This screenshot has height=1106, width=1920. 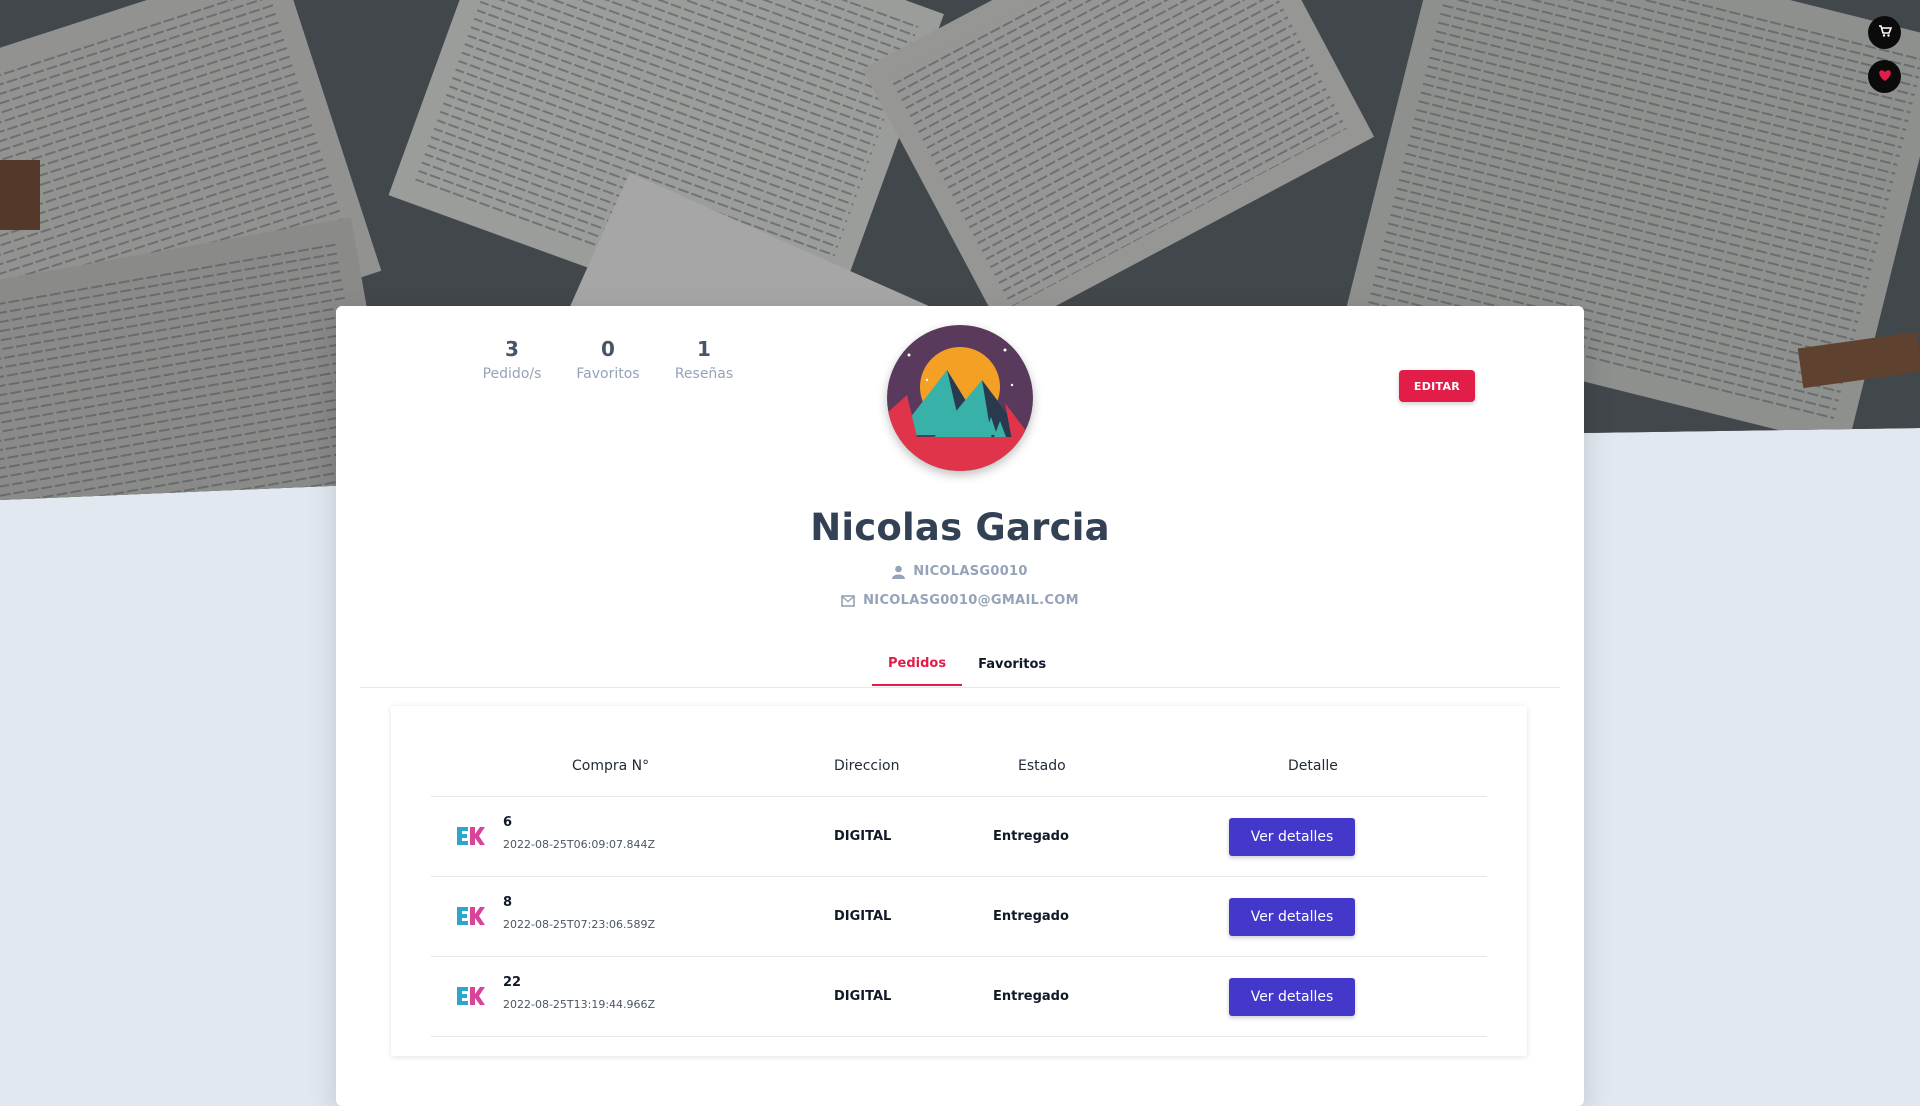 What do you see at coordinates (579, 924) in the screenshot?
I see `order-date: 2022-08-25T07:23:06.589Z` at bounding box center [579, 924].